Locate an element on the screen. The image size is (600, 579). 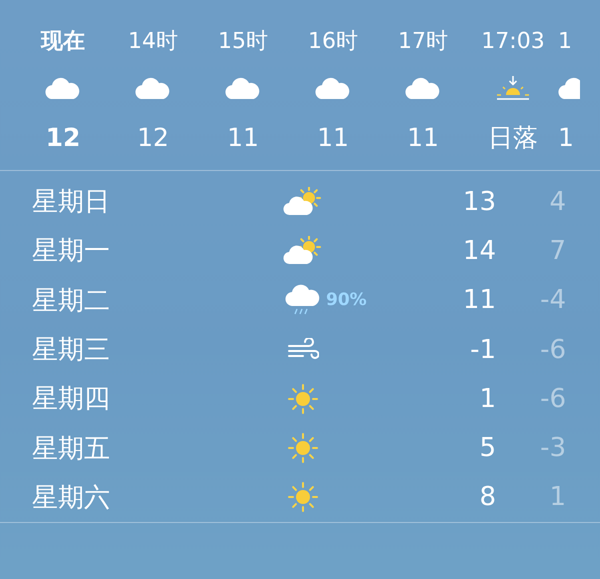
hour-time: 16时 is located at coordinates (333, 42).